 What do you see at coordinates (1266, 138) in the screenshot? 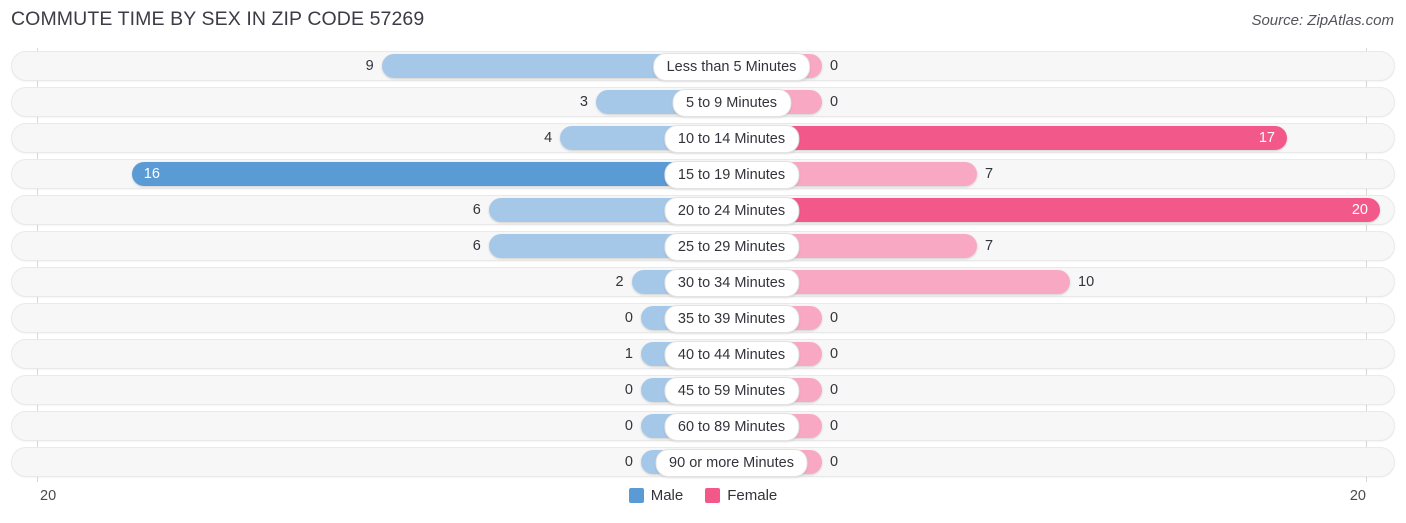
I see `bar-value-female: 17` at bounding box center [1266, 138].